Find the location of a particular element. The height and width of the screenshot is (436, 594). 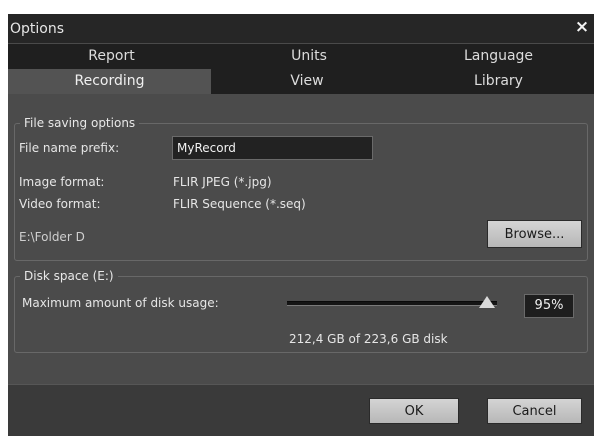

video-format-value: FLIR Sequence (*.seq) is located at coordinates (239, 204).